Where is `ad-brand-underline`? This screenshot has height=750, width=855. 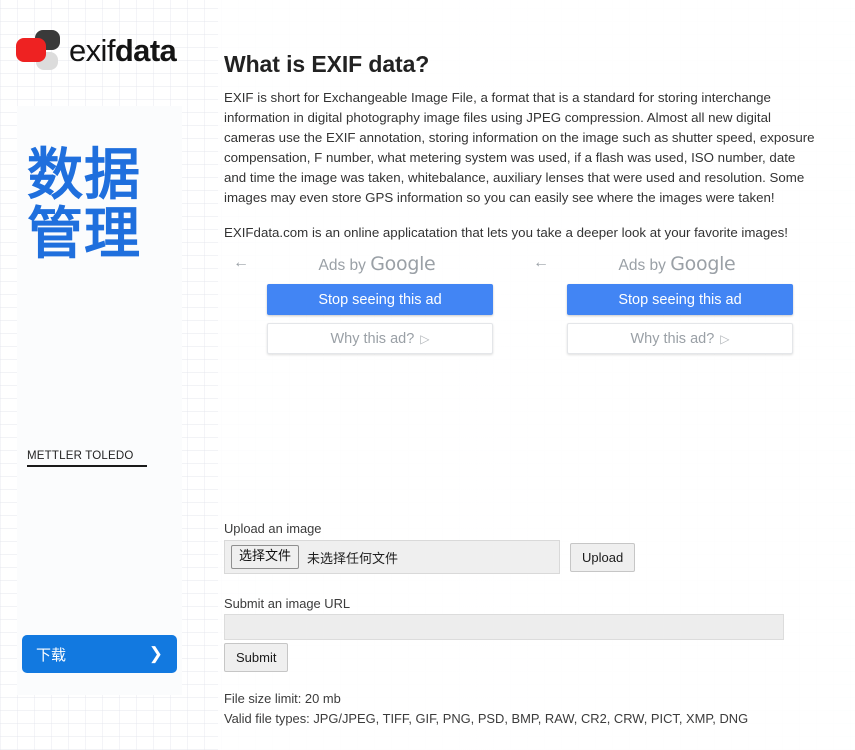 ad-brand-underline is located at coordinates (87, 466).